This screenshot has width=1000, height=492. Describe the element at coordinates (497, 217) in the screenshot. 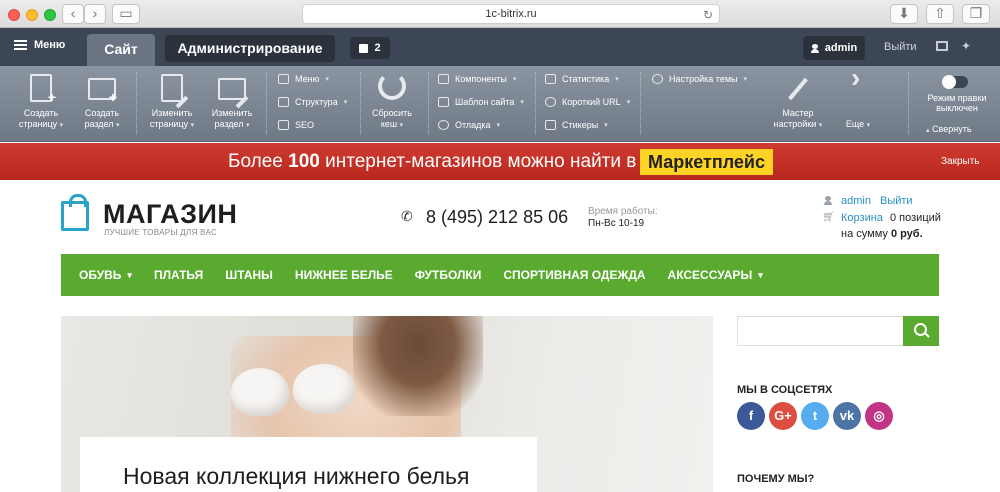

I see `phone-number: 8 (495) 212 85 06` at that location.